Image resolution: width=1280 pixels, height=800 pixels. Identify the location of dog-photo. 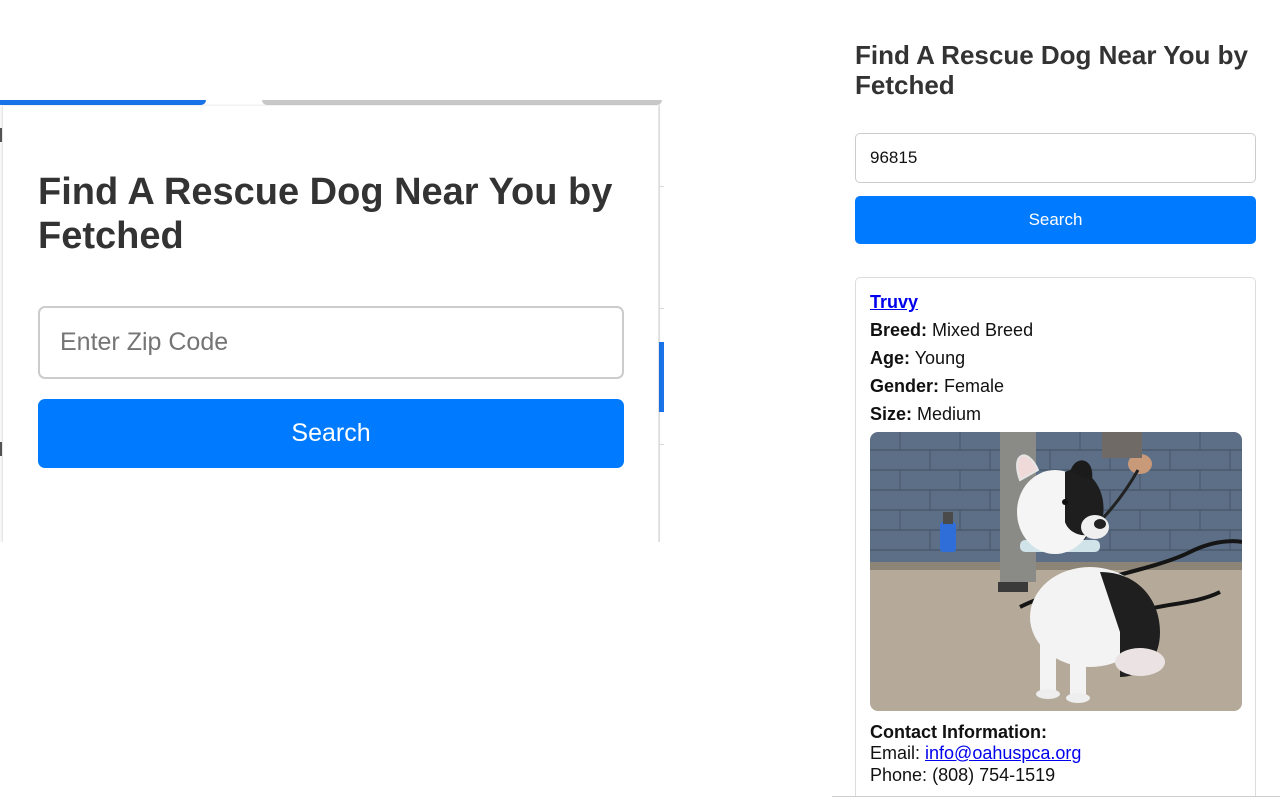
(1056, 571).